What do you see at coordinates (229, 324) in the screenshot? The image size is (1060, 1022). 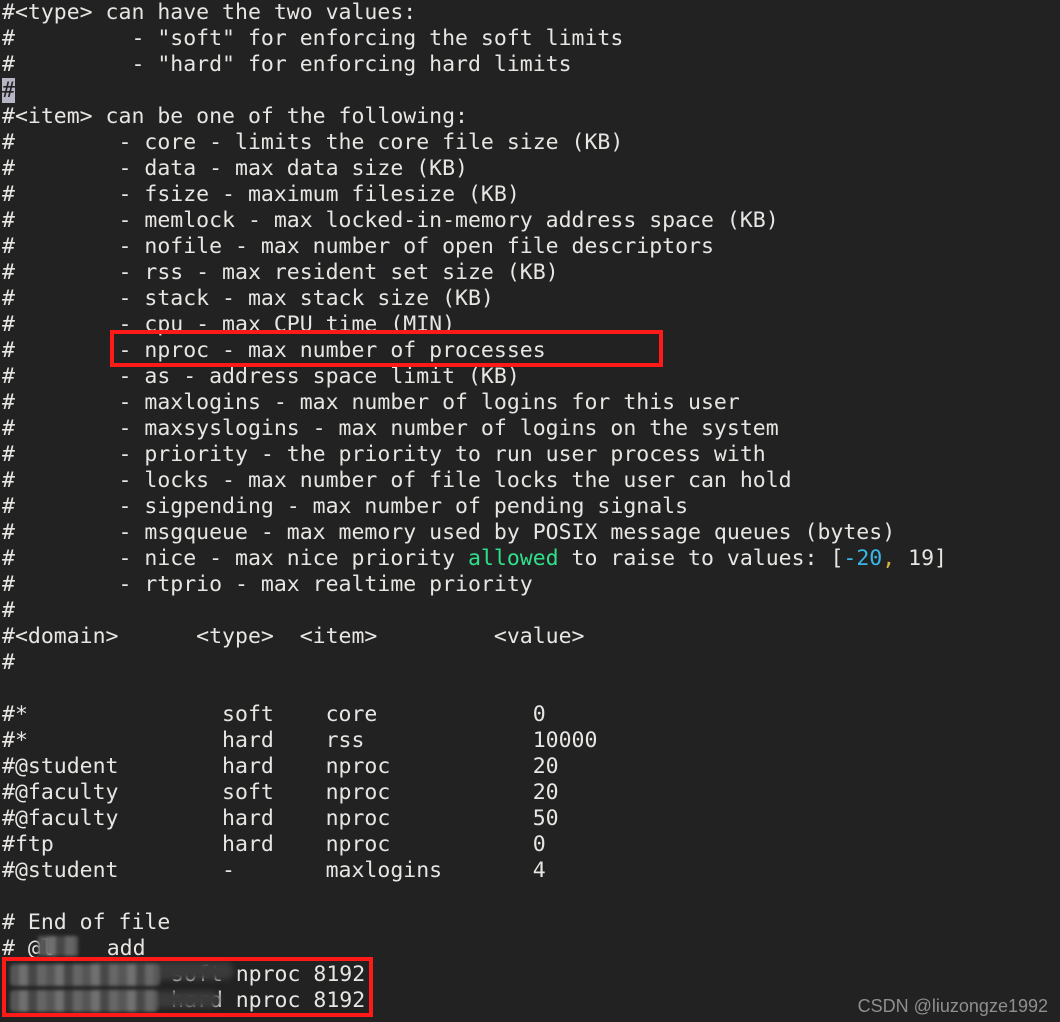 I see `code-line: # - cpu - max CPU time (MIN)` at bounding box center [229, 324].